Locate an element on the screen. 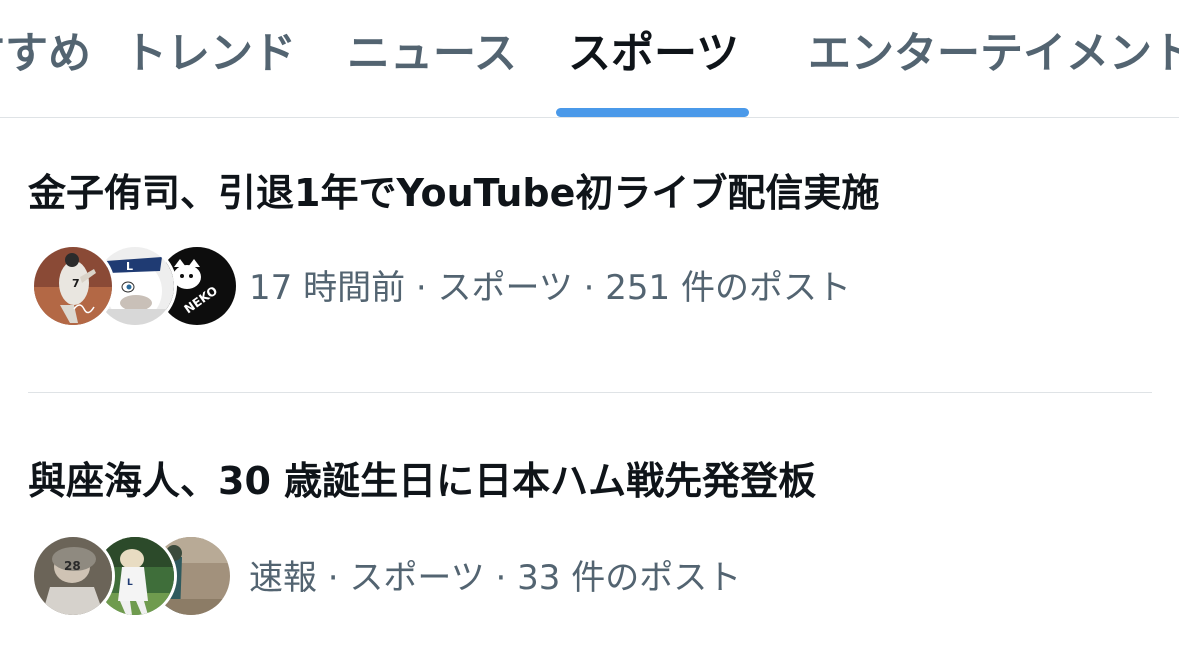 This screenshot has height=671, width=1179. avatar-stack: 7 L NEKO is located at coordinates (135, 286).